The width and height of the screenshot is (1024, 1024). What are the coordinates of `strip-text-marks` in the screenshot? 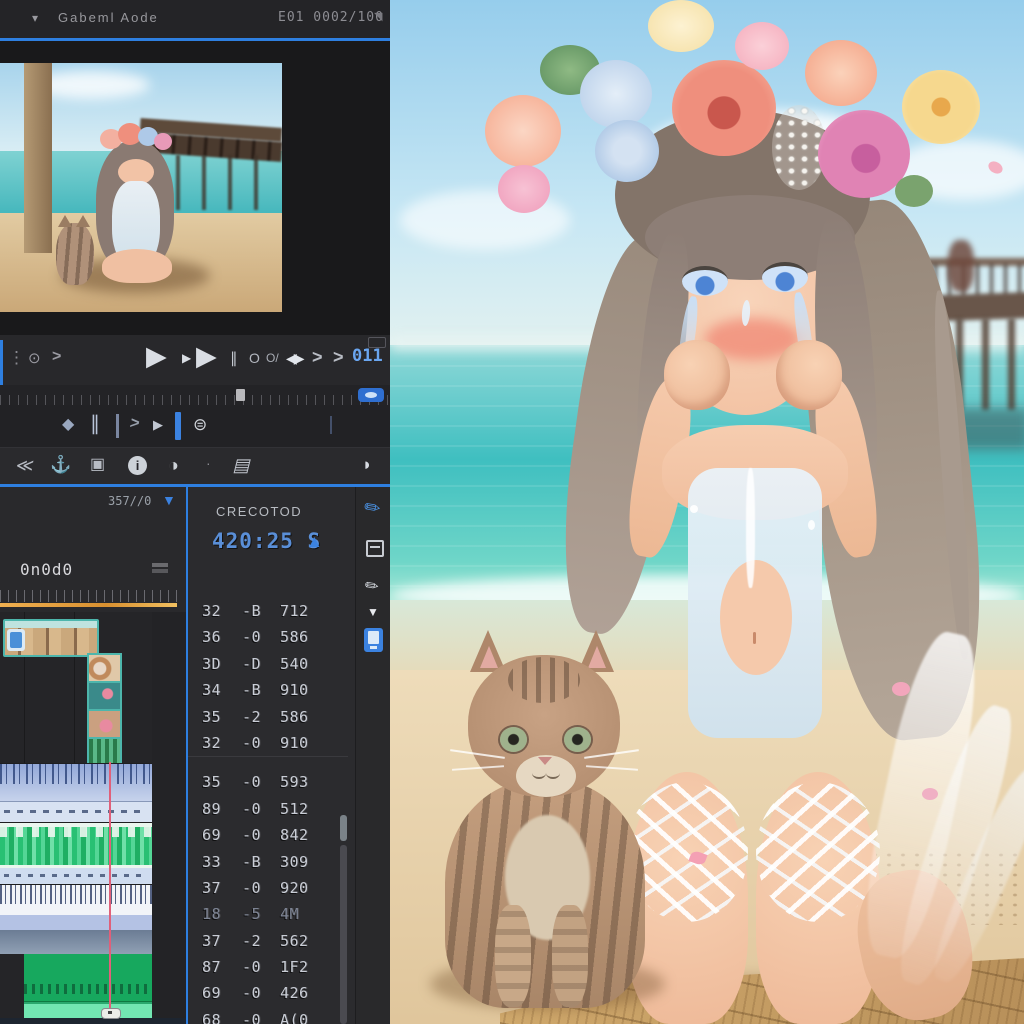 It's located at (74, 811).